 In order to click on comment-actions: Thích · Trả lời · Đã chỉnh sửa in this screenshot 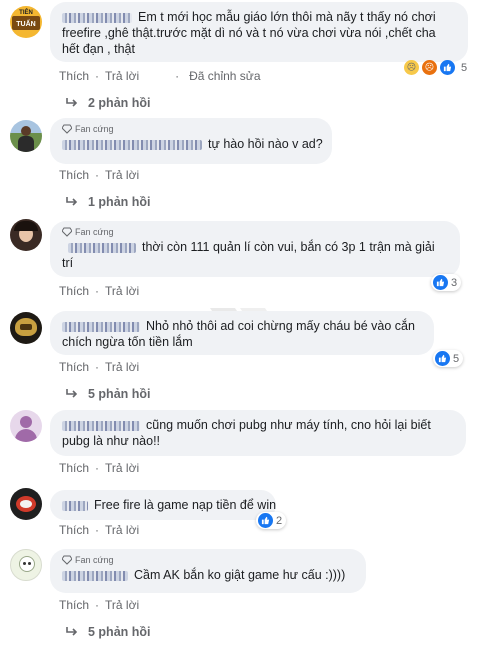, I will do `click(160, 76)`.